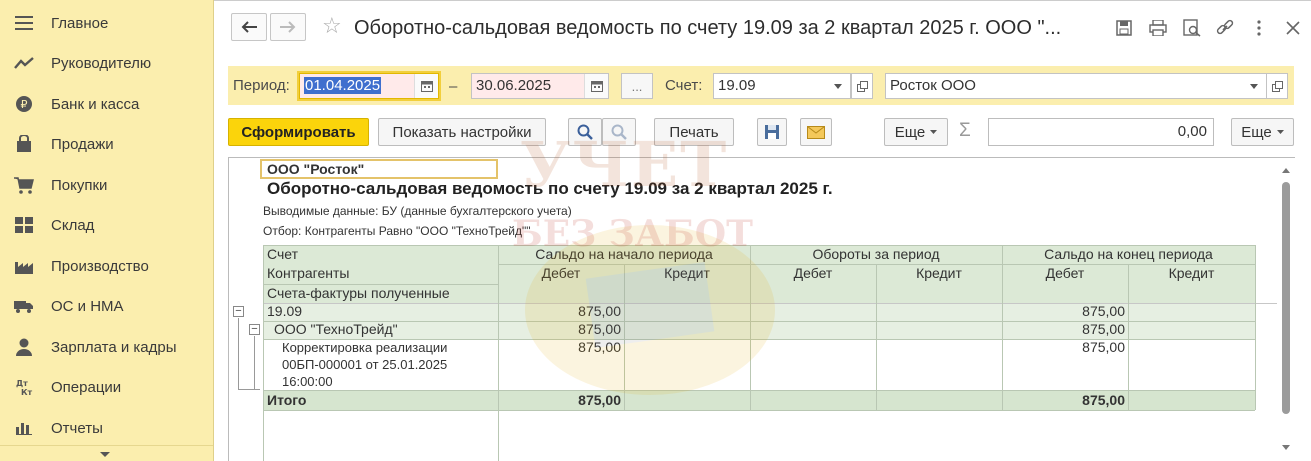  I want to click on generate-button: Сформировать, so click(298, 132).